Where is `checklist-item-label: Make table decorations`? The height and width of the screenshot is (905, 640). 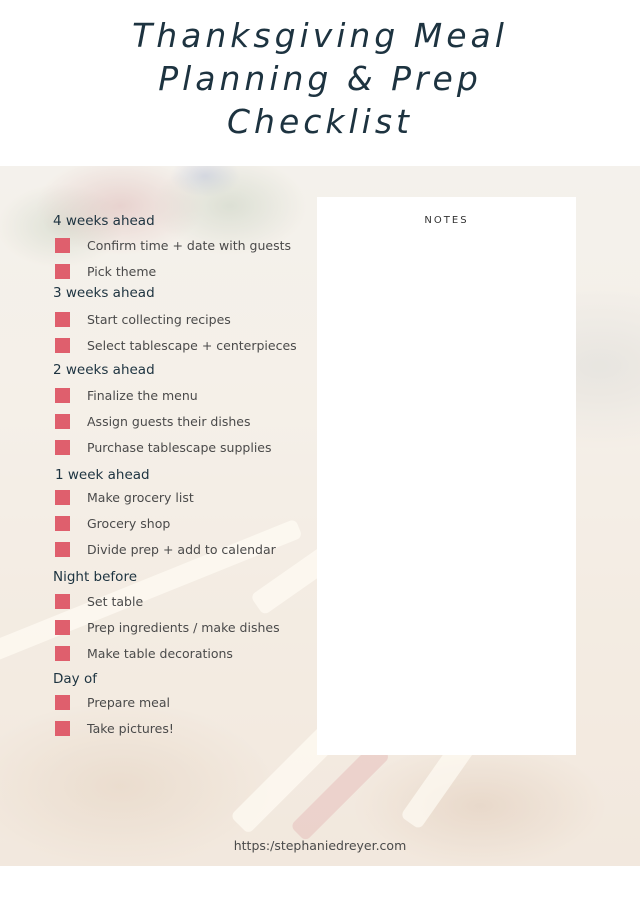
checklist-item-label: Make table decorations is located at coordinates (160, 653).